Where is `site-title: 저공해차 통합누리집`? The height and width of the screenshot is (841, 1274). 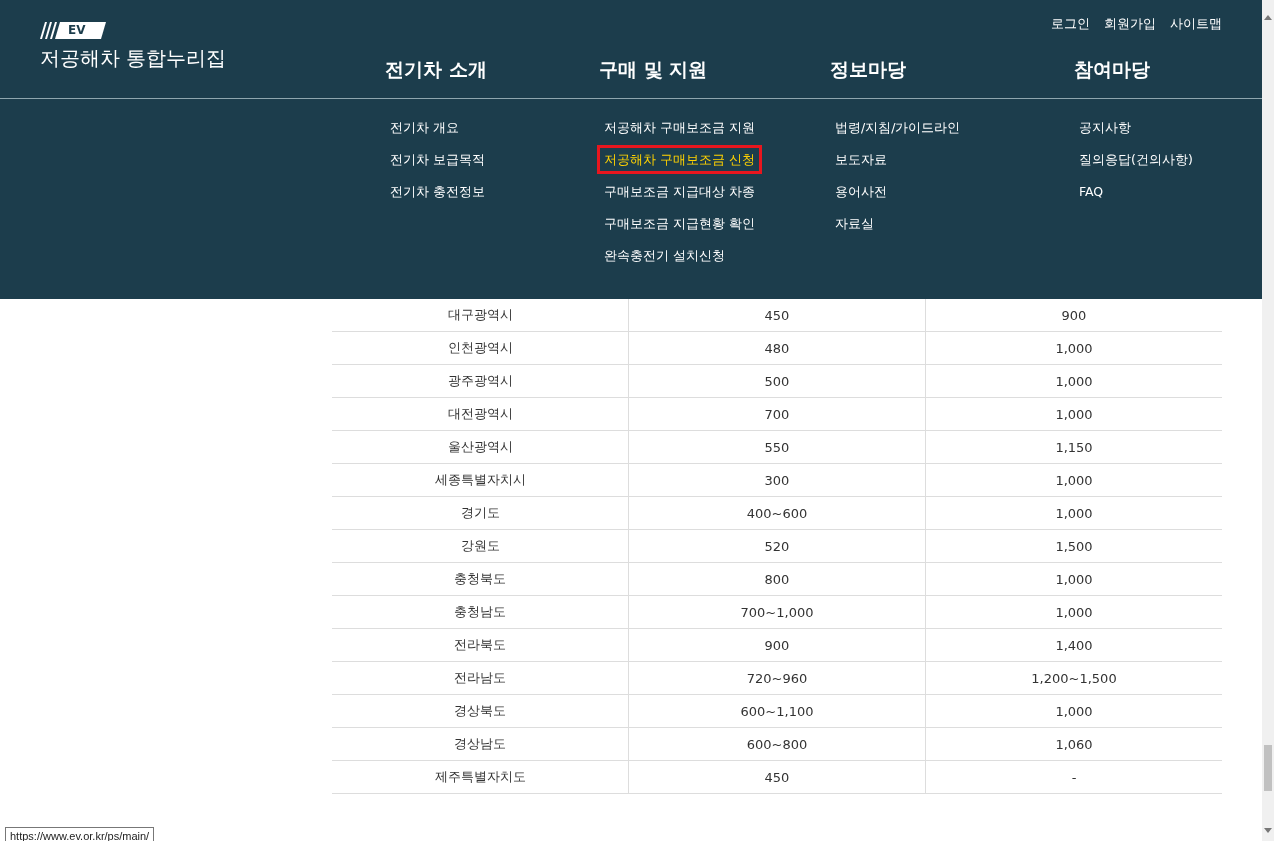
site-title: 저공해차 통합누리집 is located at coordinates (133, 58).